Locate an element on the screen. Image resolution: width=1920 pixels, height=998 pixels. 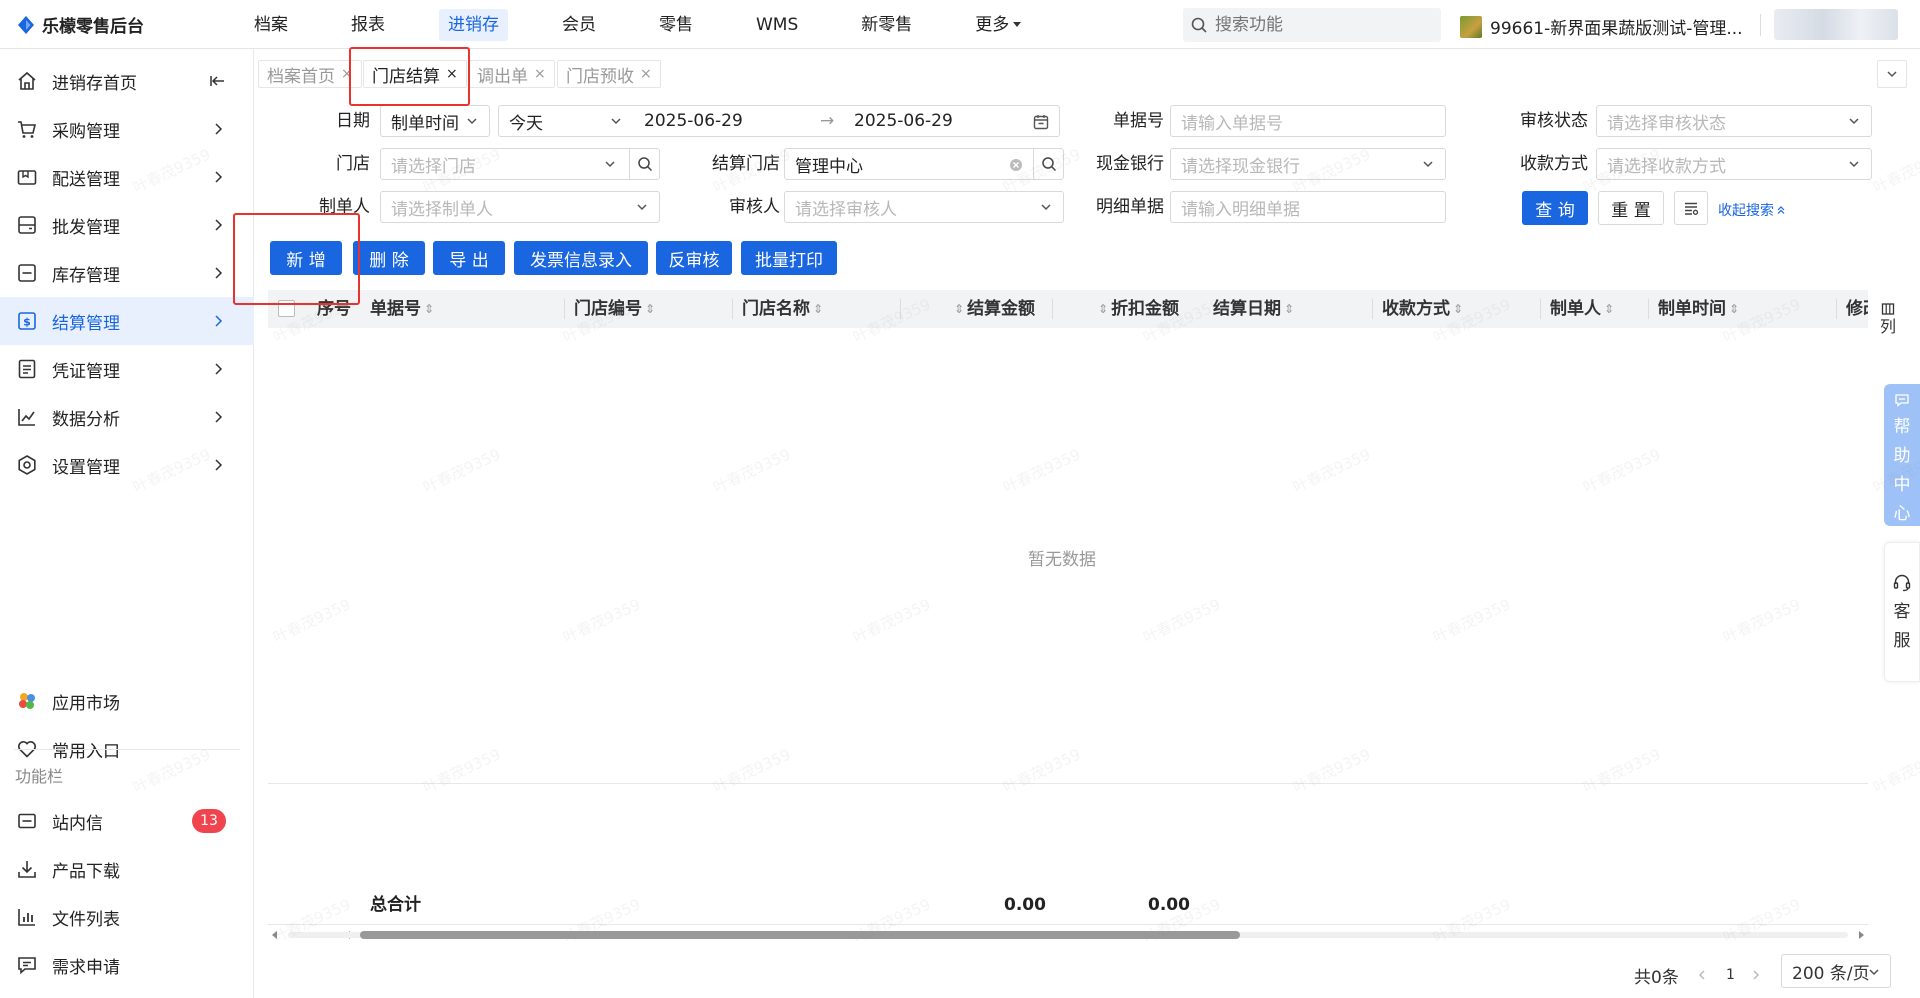
select-all-checkbox is located at coordinates (286, 308).